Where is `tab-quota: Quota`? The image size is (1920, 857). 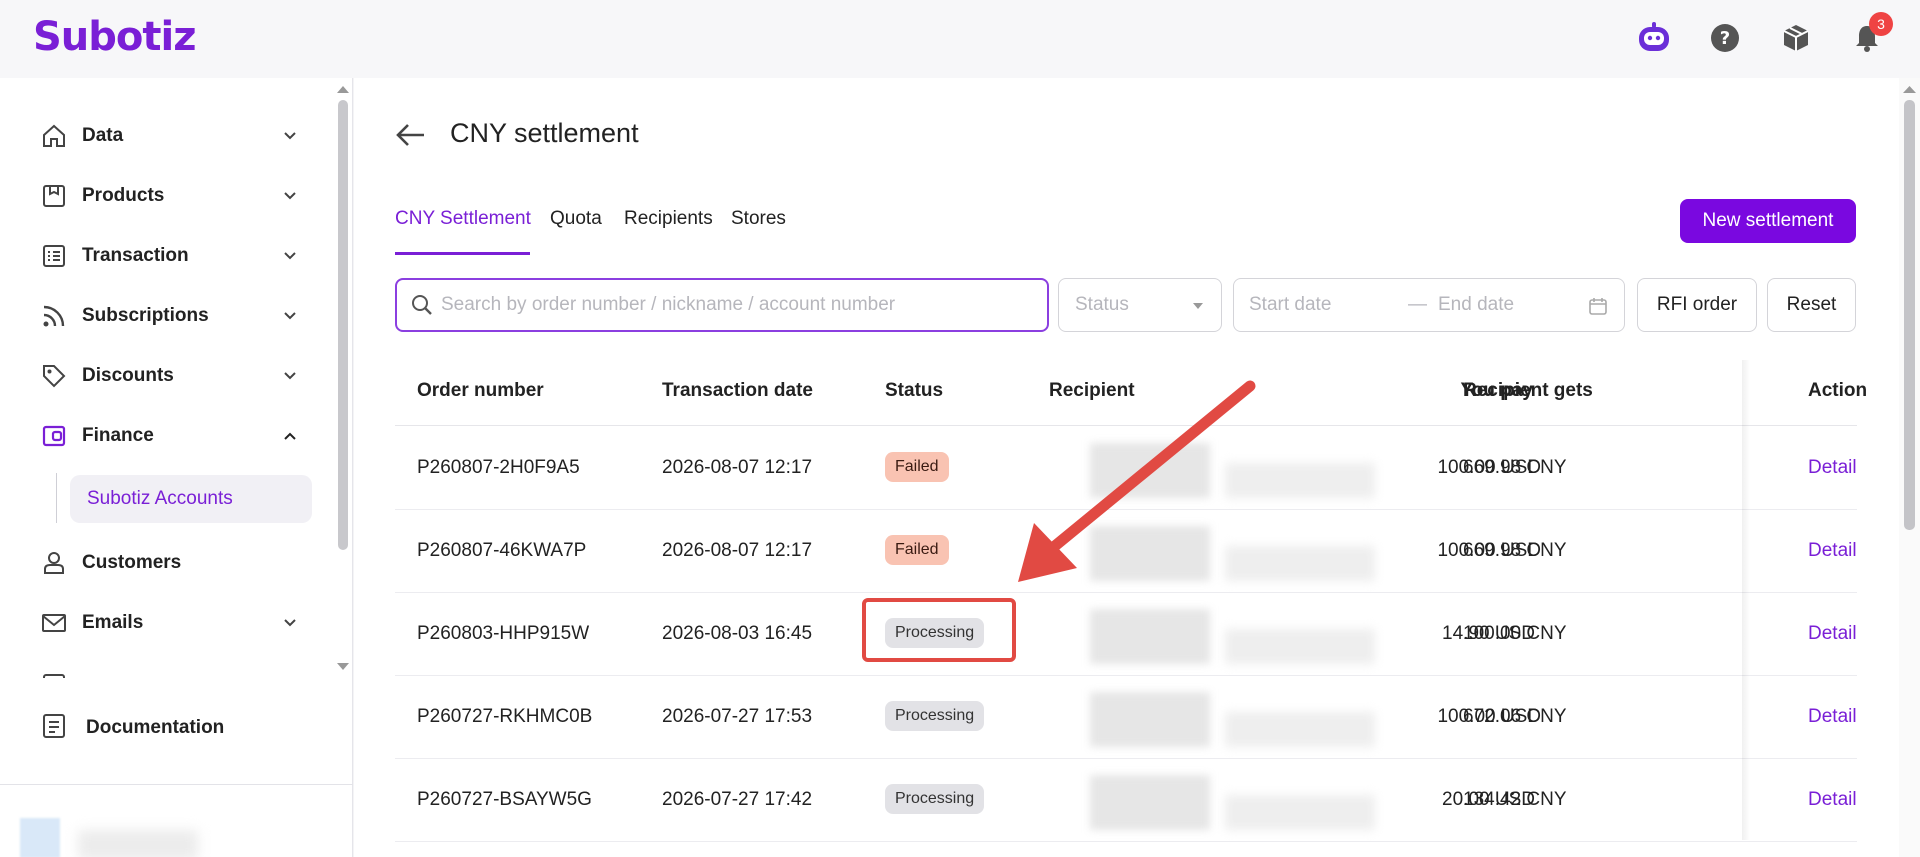
tab-quota: Quota is located at coordinates (576, 219).